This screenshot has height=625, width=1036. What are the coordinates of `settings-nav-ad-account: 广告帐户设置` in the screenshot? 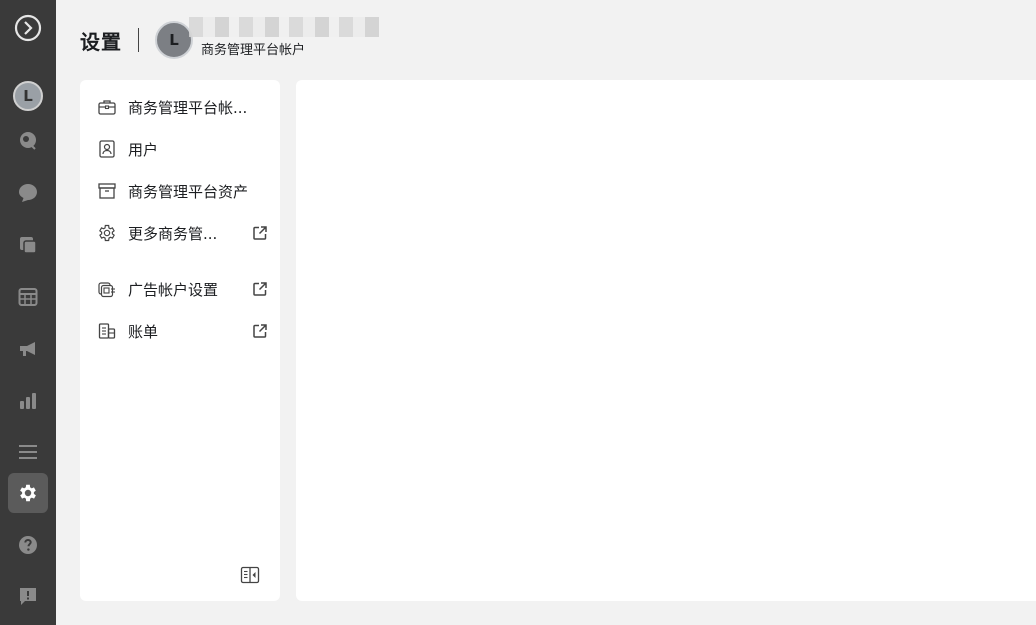 It's located at (182, 289).